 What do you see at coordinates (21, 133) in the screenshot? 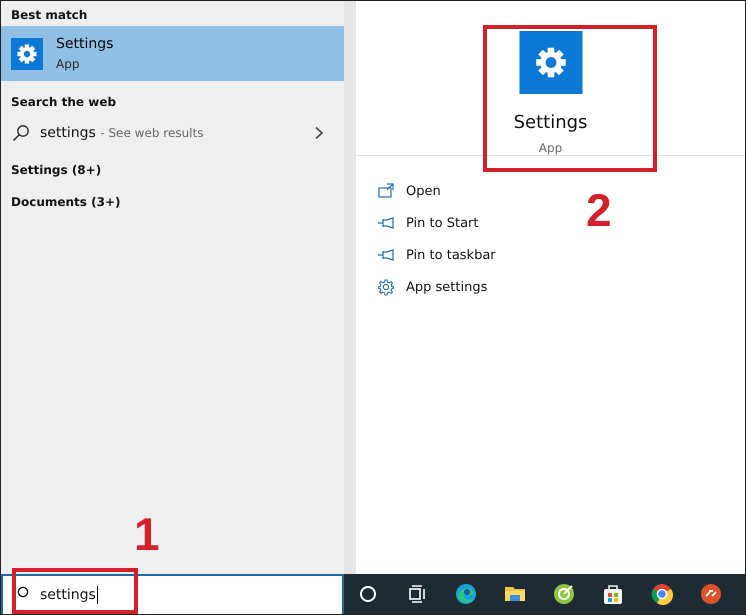
I see `search-icon` at bounding box center [21, 133].